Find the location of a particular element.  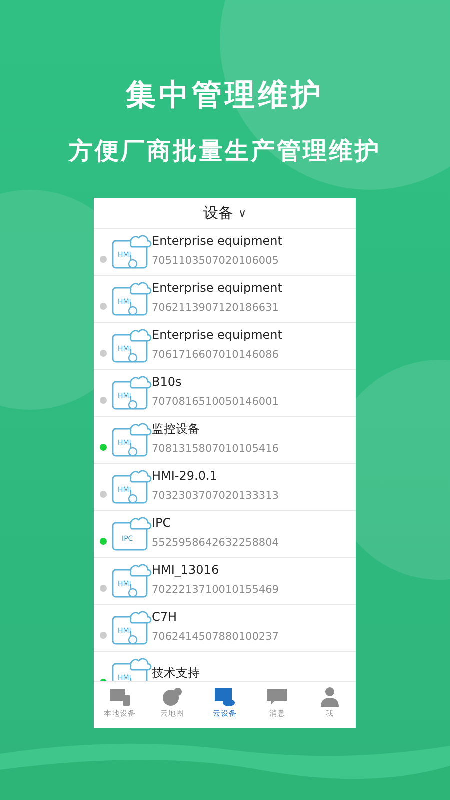

devices-icon is located at coordinates (120, 697).